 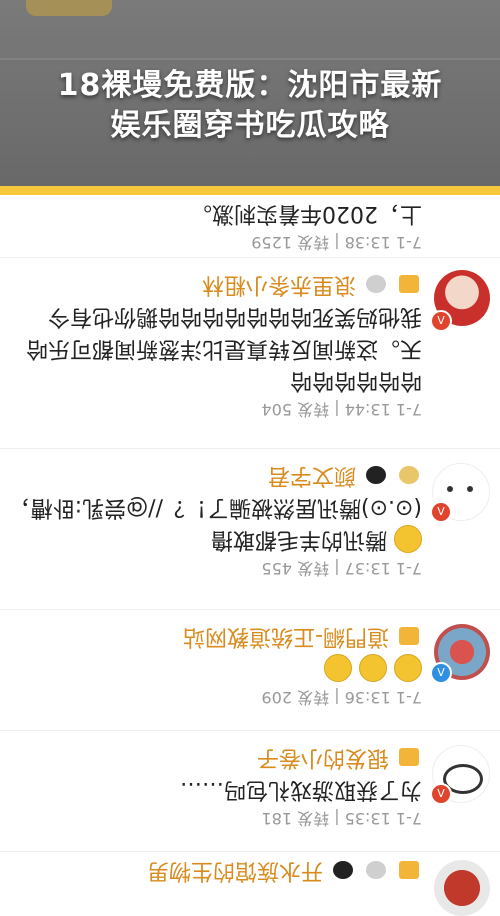 I want to click on list-item: V 7-1 13:35 | 转发 181 为了获取游戏礼包吗…… 银发的小卷子, so click(x=250, y=791).